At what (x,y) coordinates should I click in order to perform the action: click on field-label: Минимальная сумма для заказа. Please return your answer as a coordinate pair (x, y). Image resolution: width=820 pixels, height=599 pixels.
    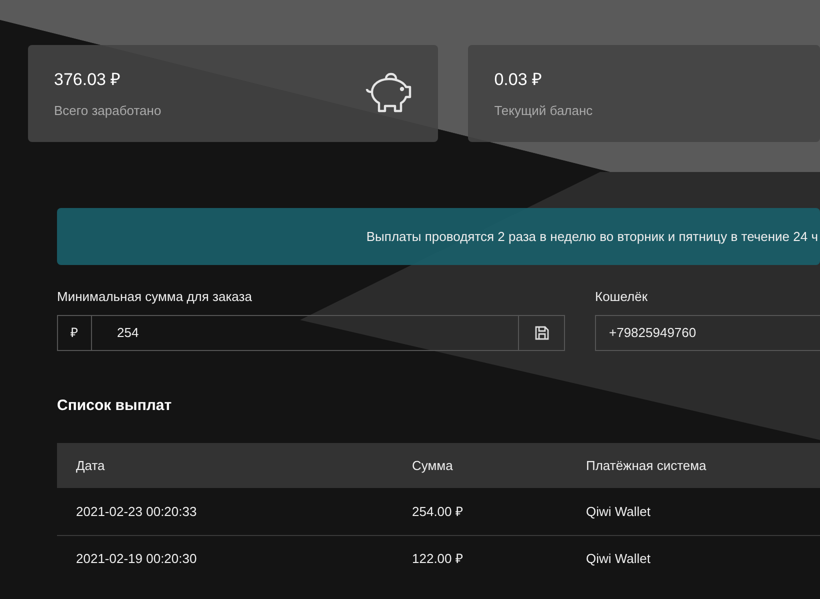
    Looking at the image, I should click on (155, 297).